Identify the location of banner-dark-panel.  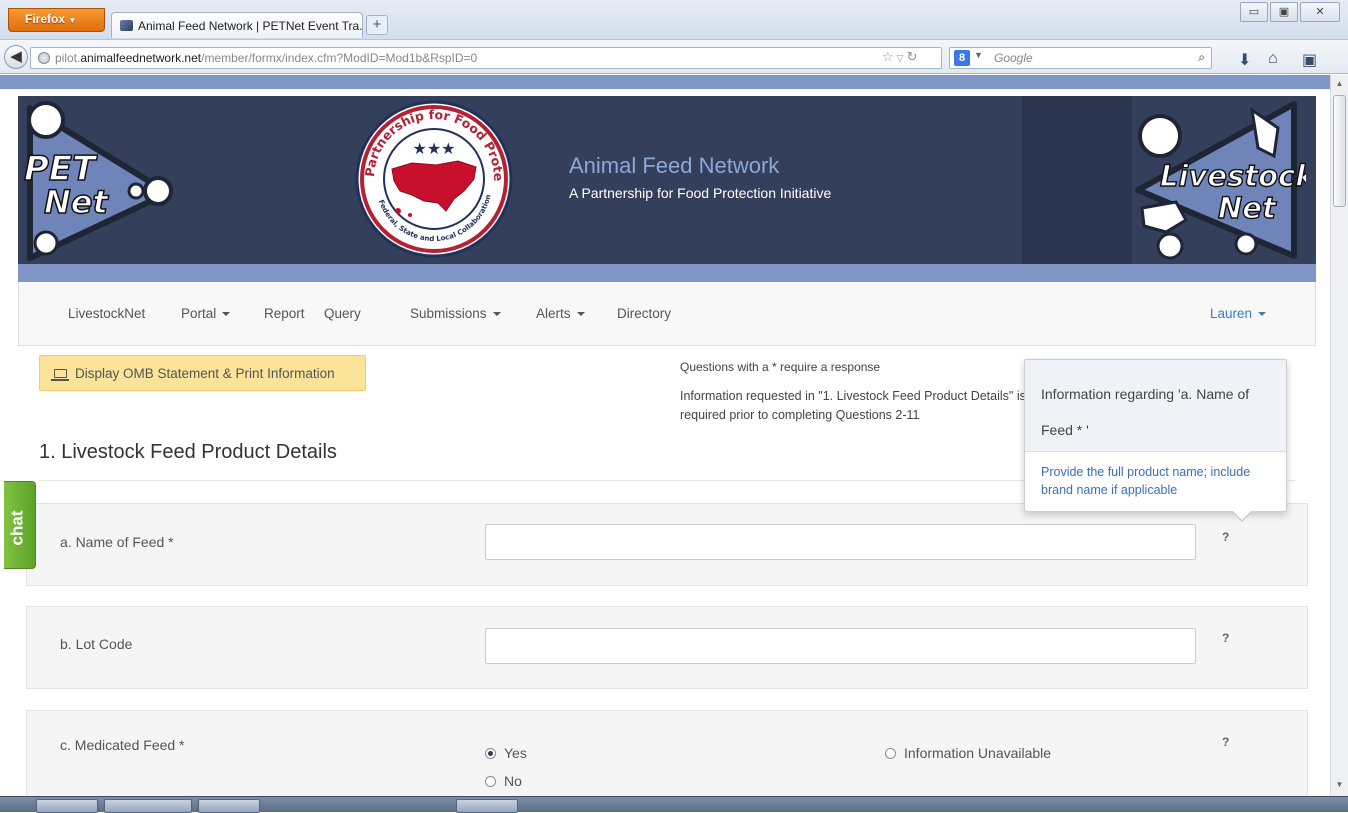
(1077, 180).